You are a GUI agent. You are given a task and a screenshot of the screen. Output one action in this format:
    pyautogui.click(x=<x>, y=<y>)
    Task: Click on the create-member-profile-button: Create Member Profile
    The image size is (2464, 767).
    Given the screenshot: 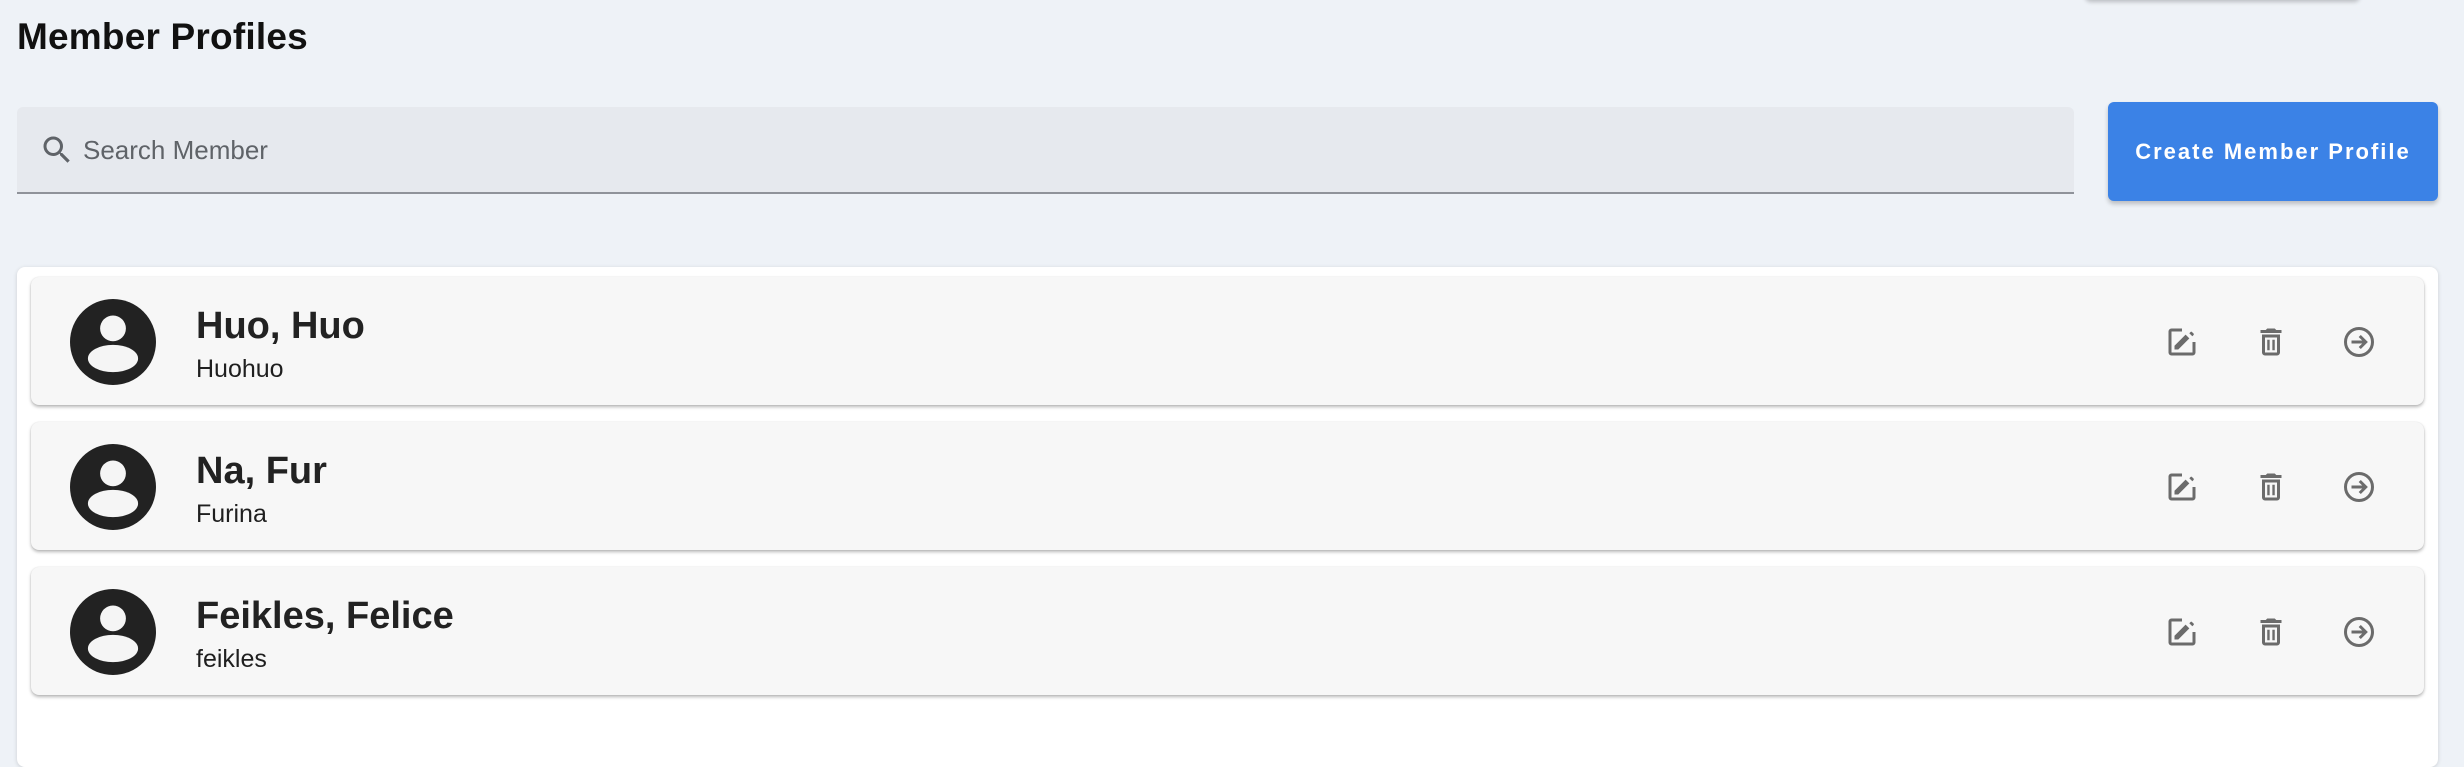 What is the action you would take?
    pyautogui.click(x=2273, y=151)
    